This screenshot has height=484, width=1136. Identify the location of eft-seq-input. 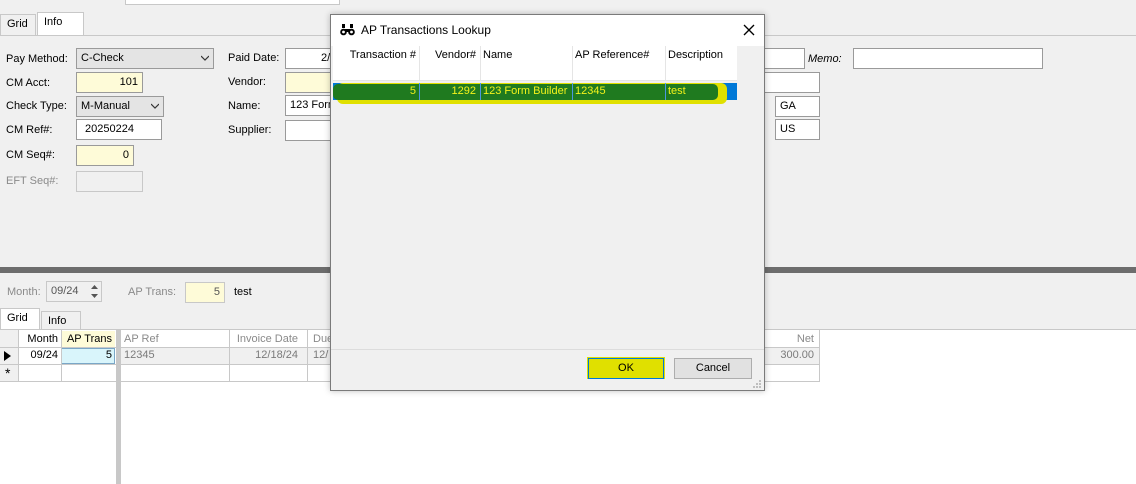
(109, 181).